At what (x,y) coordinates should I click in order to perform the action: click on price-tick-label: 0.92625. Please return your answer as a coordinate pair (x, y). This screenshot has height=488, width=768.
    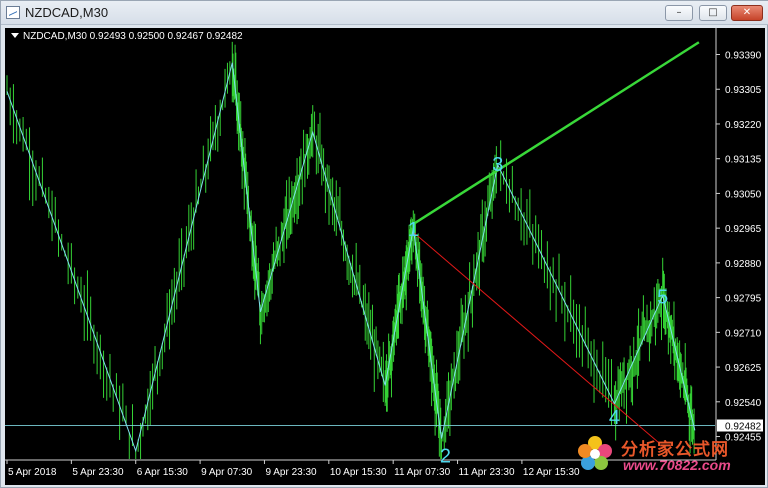
    Looking at the image, I should click on (743, 368).